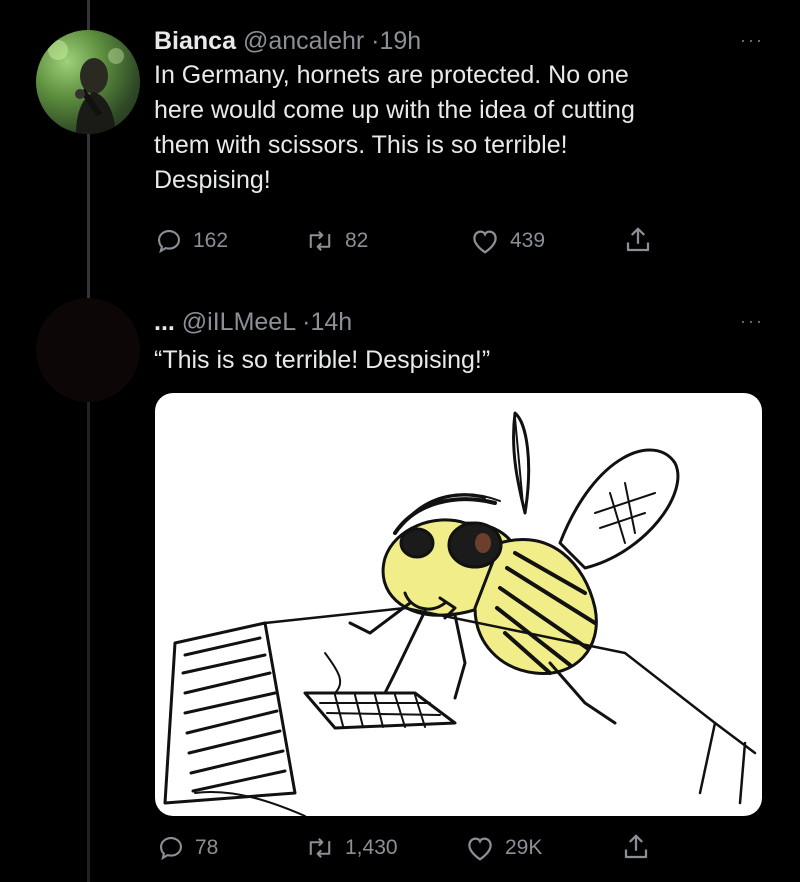 This screenshot has height=882, width=800. Describe the element at coordinates (503, 848) in the screenshot. I see `like-button: 29K` at that location.